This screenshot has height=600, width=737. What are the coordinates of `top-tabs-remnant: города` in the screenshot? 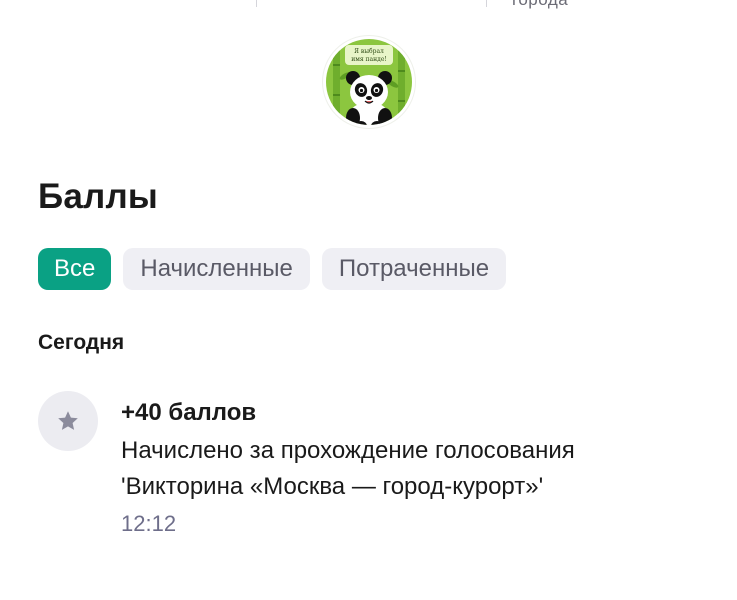 It's located at (368, 5).